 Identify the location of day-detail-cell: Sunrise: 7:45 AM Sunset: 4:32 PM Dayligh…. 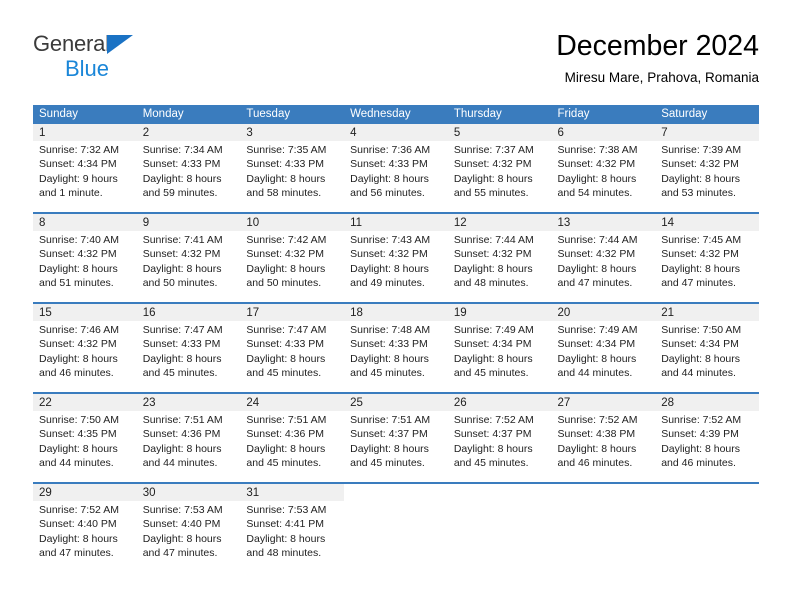
(707, 267).